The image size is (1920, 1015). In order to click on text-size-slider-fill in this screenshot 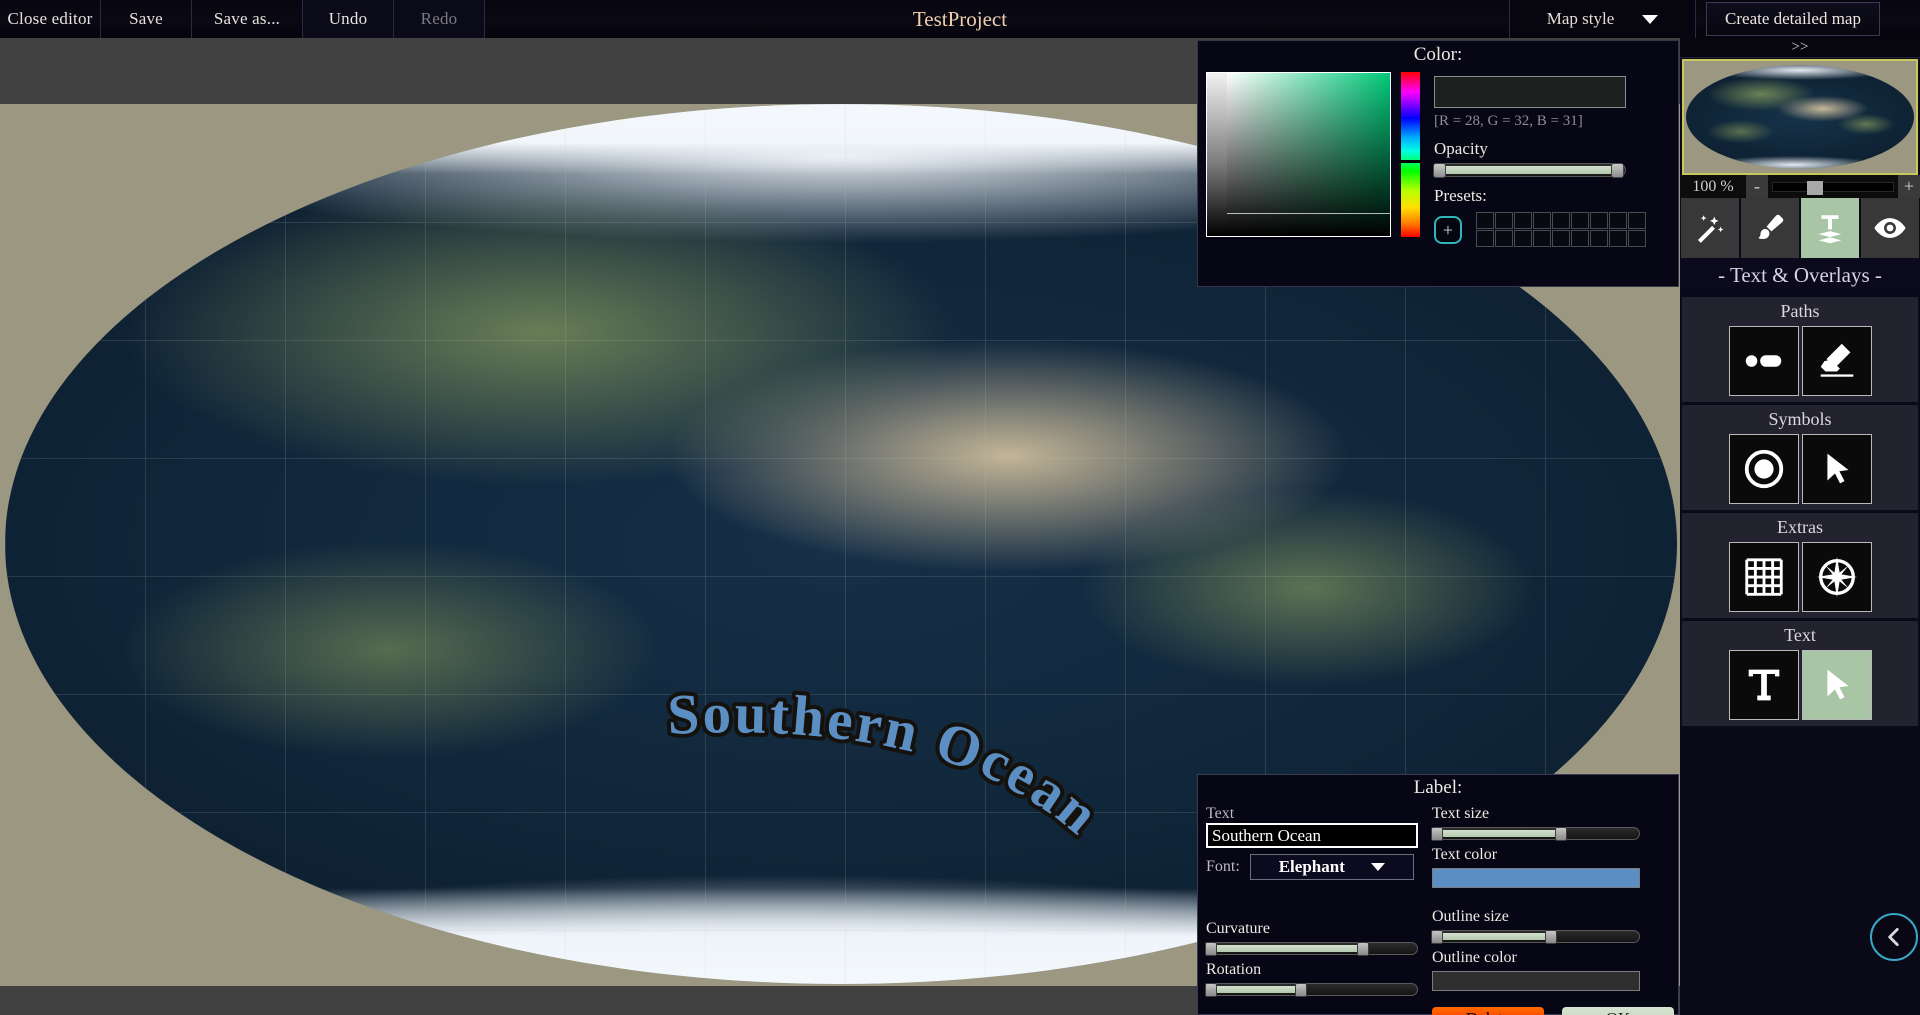, I will do `click(1497, 833)`.